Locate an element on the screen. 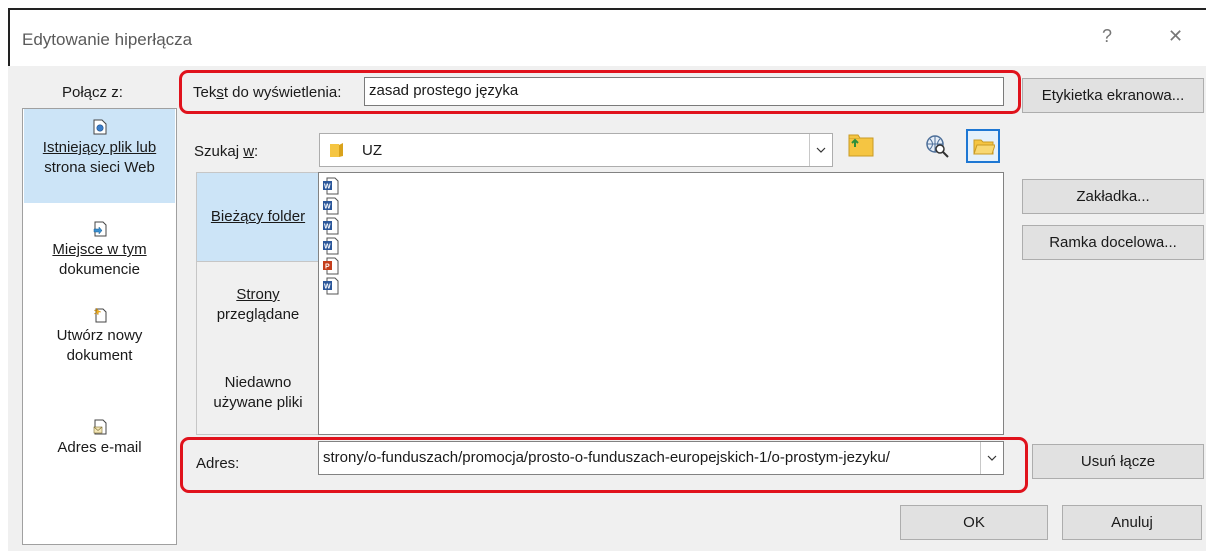 The width and height of the screenshot is (1206, 551). cancel-button: Anuluj is located at coordinates (1132, 522).